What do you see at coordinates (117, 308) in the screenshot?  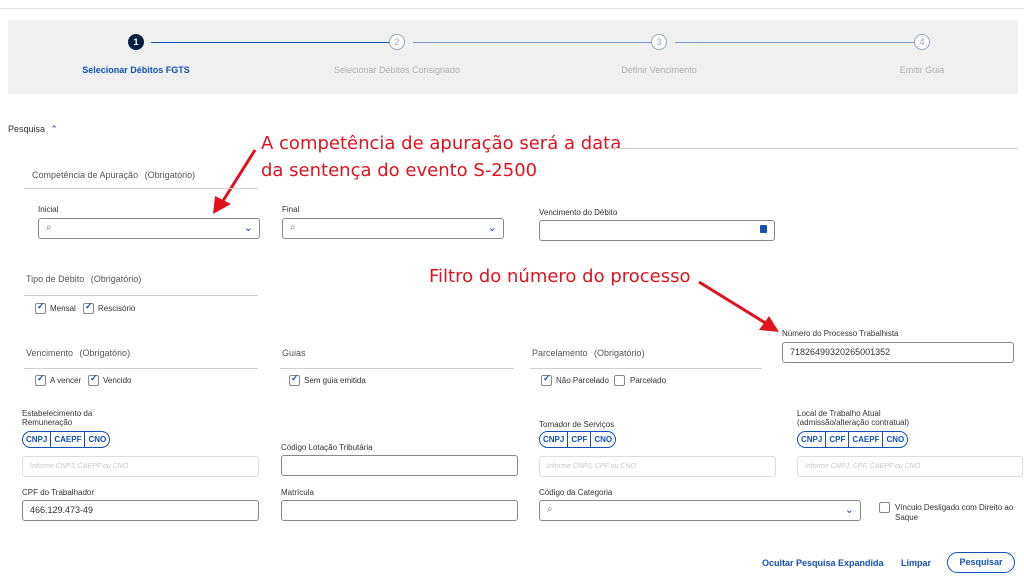 I see `rescisorio-label: Rescisório` at bounding box center [117, 308].